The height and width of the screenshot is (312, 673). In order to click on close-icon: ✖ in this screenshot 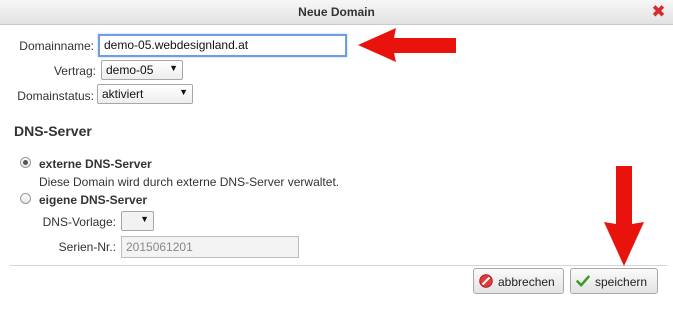, I will do `click(658, 12)`.